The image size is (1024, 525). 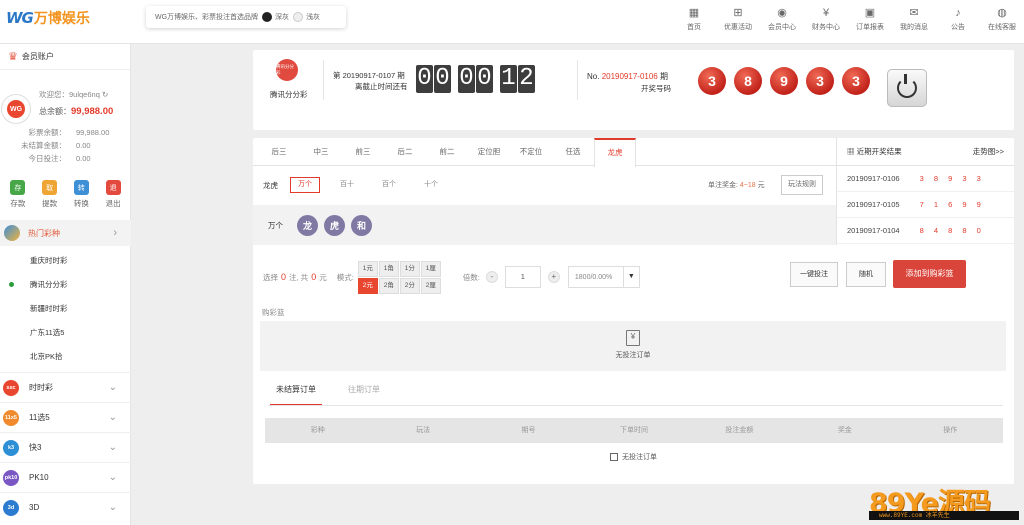 What do you see at coordinates (573, 151) in the screenshot?
I see `play-tab: 任选` at bounding box center [573, 151].